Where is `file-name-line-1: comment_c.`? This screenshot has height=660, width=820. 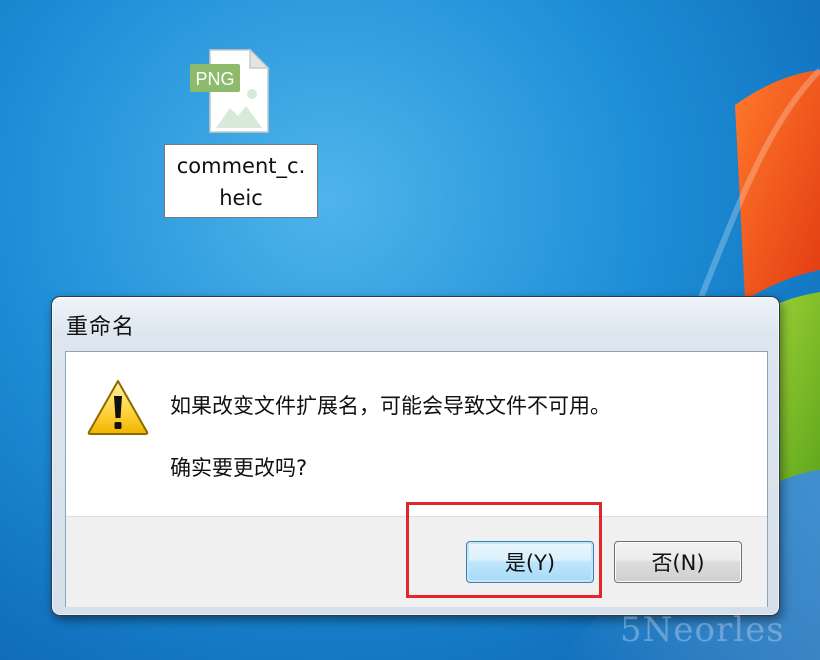
file-name-line-1: comment_c. is located at coordinates (241, 166).